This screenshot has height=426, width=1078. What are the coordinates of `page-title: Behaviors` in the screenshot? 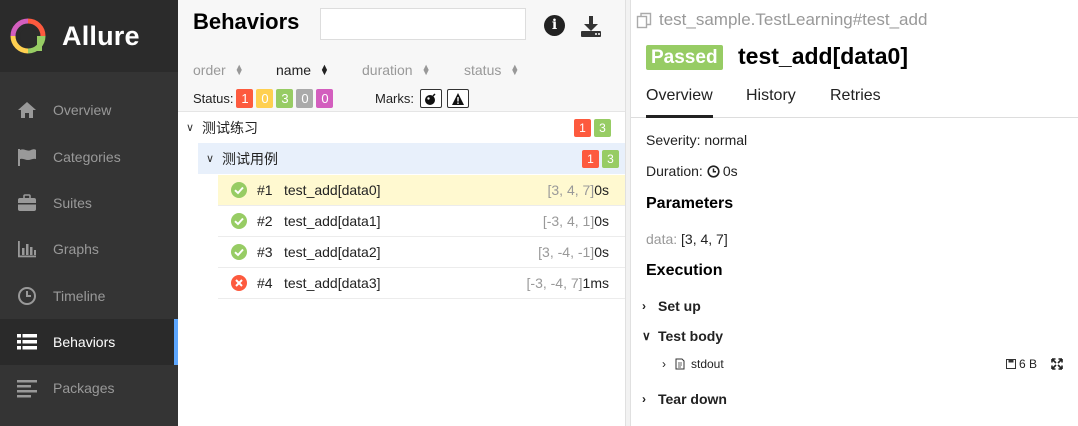 It's located at (246, 21).